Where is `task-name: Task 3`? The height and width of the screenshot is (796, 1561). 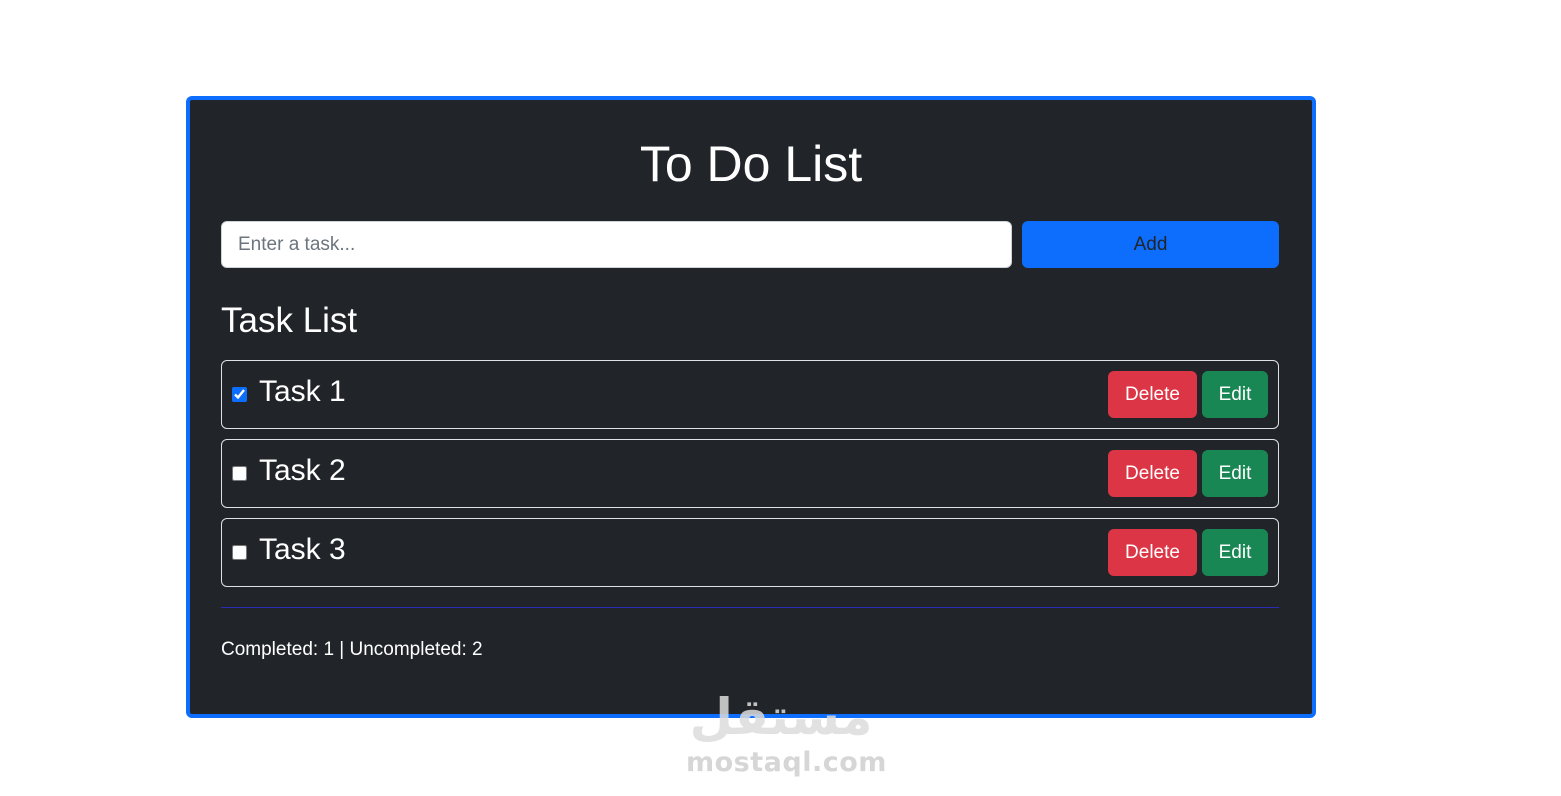 task-name: Task 3 is located at coordinates (302, 549).